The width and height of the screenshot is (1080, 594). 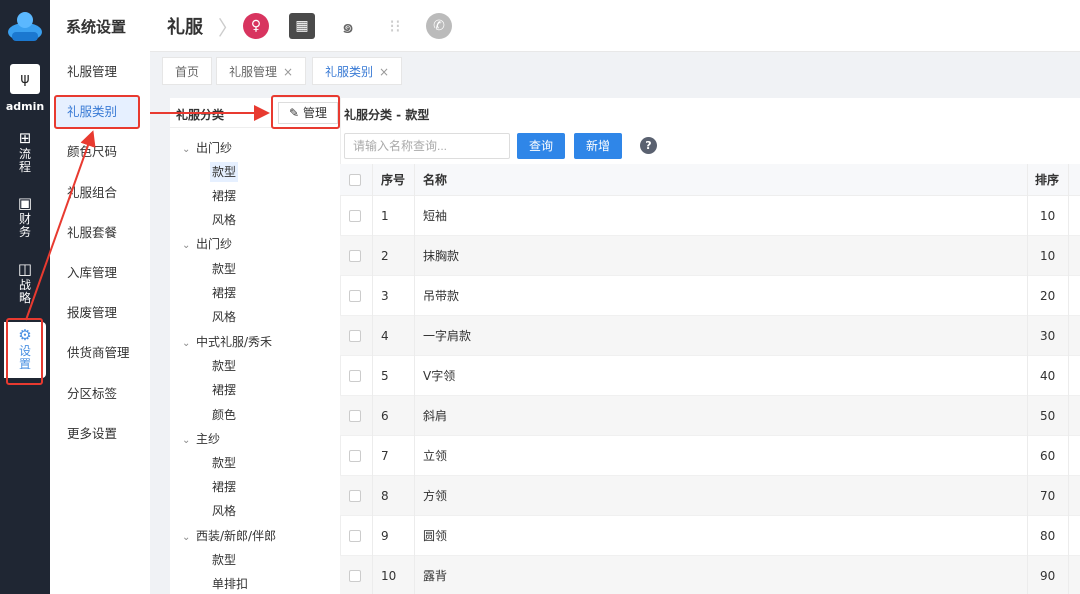 What do you see at coordinates (427, 146) in the screenshot?
I see `search-input` at bounding box center [427, 146].